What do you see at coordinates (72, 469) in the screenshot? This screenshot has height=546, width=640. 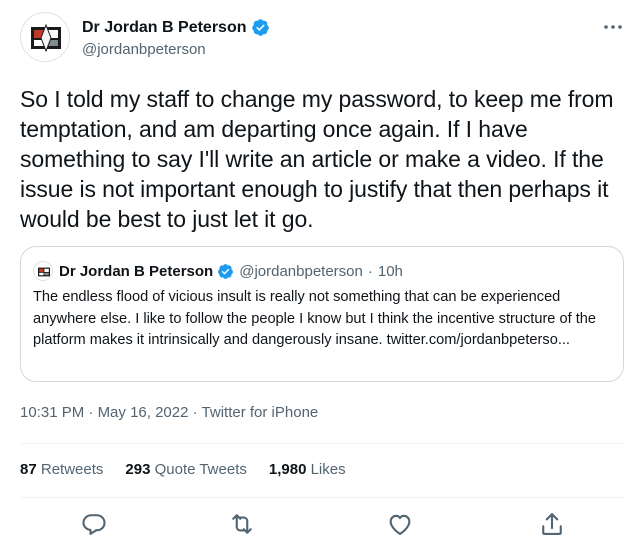 I see `retweets-label: Retweets` at bounding box center [72, 469].